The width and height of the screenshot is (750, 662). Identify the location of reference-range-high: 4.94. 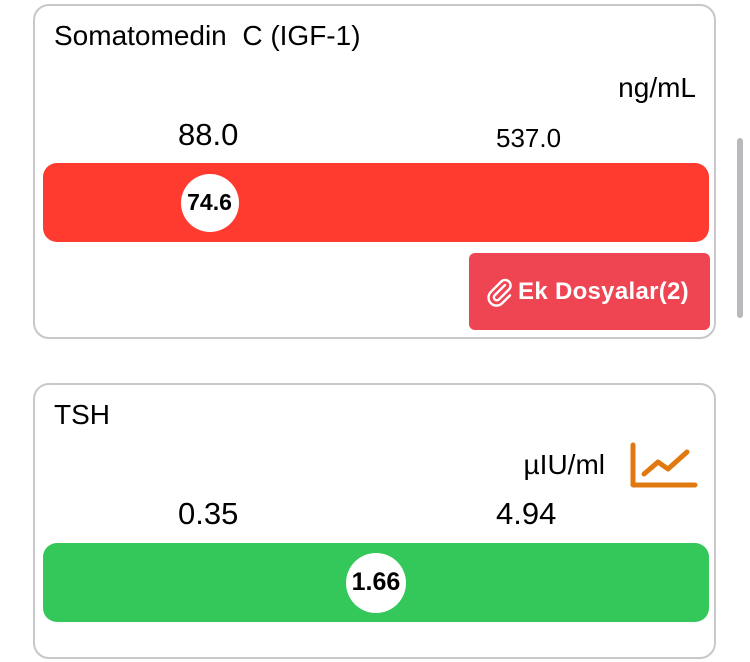
(526, 513).